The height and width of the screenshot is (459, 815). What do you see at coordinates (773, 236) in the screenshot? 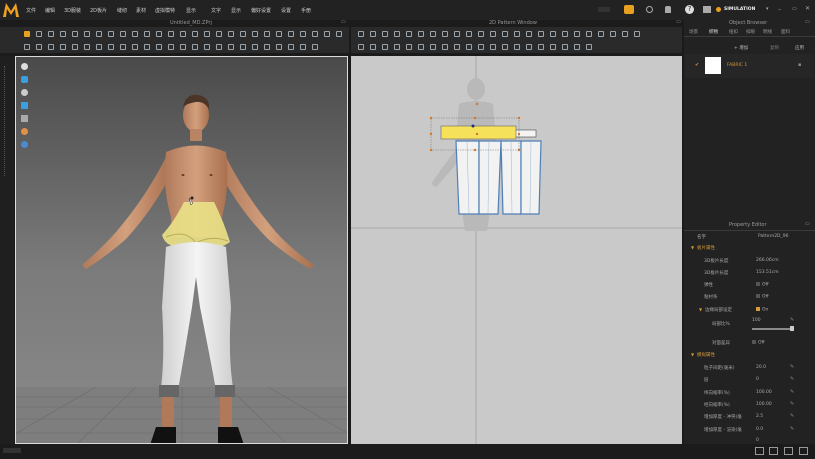
I see `name-value: Pattern2D_96` at bounding box center [773, 236].